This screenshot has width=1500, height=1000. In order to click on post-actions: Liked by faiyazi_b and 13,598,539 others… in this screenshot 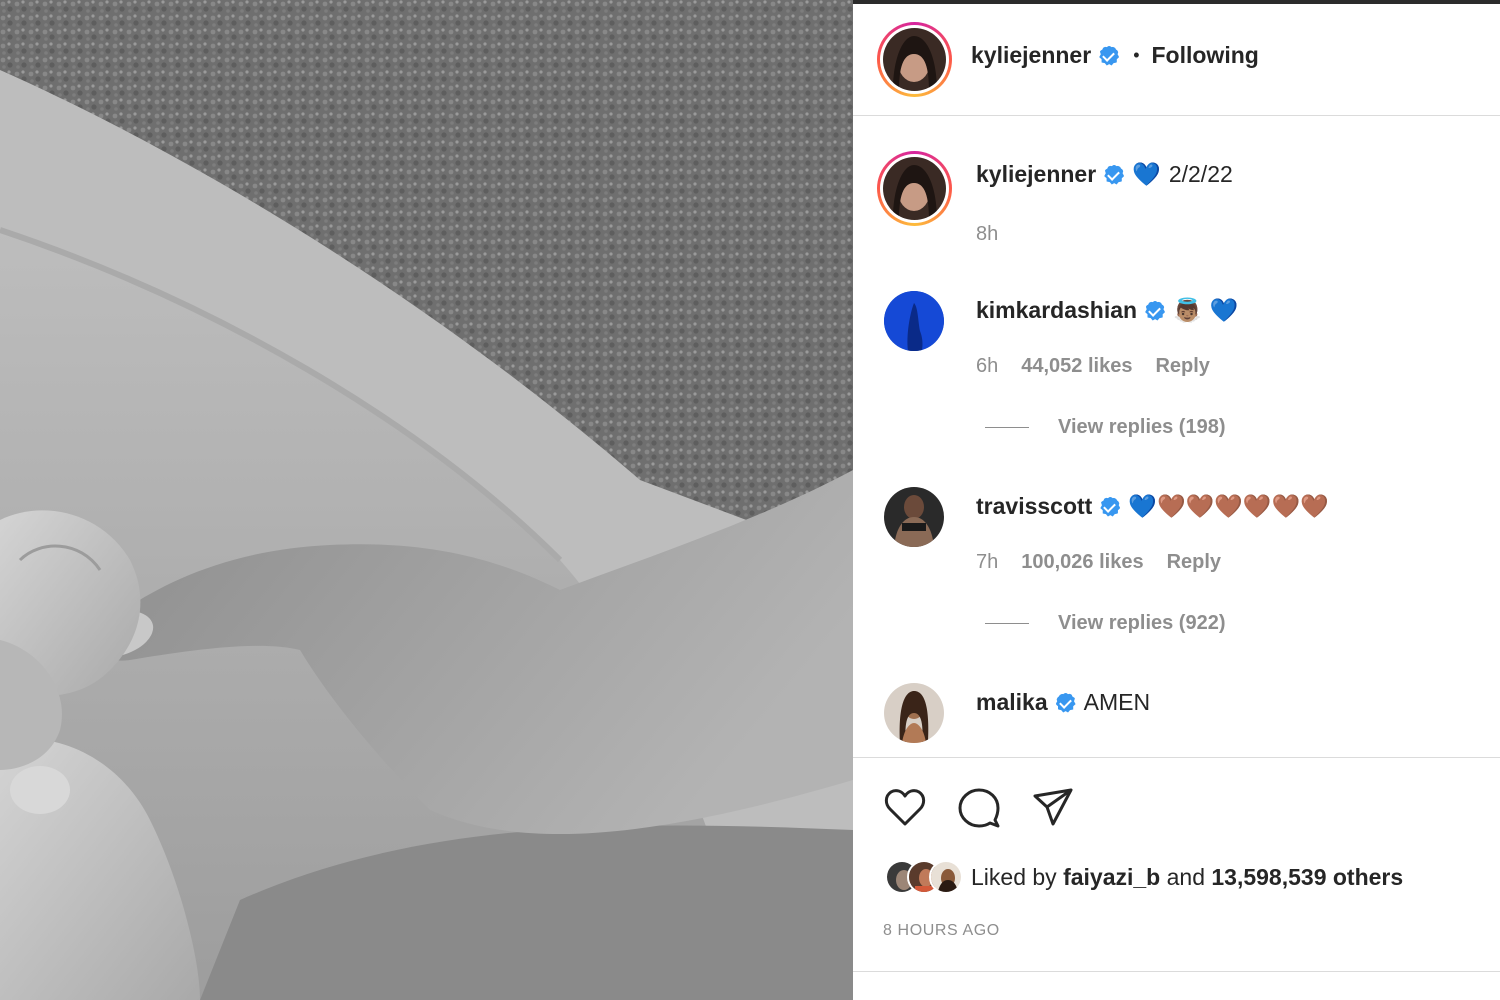, I will do `click(1176, 864)`.